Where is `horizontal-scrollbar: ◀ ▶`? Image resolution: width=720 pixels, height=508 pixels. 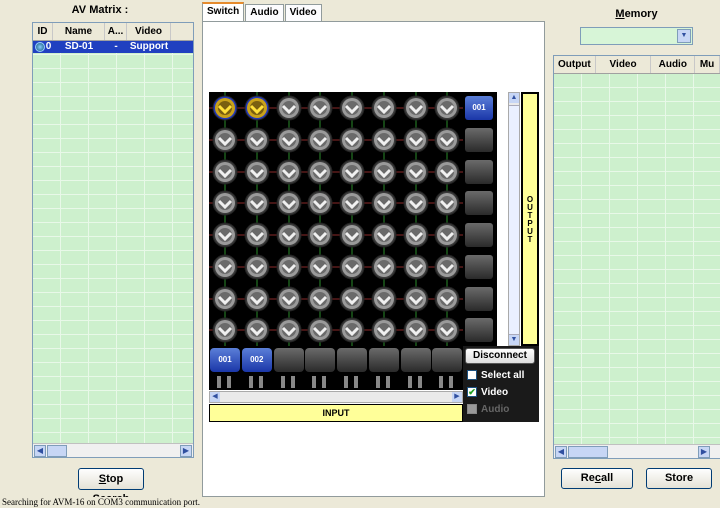 horizontal-scrollbar: ◀ ▶ is located at coordinates (113, 450).